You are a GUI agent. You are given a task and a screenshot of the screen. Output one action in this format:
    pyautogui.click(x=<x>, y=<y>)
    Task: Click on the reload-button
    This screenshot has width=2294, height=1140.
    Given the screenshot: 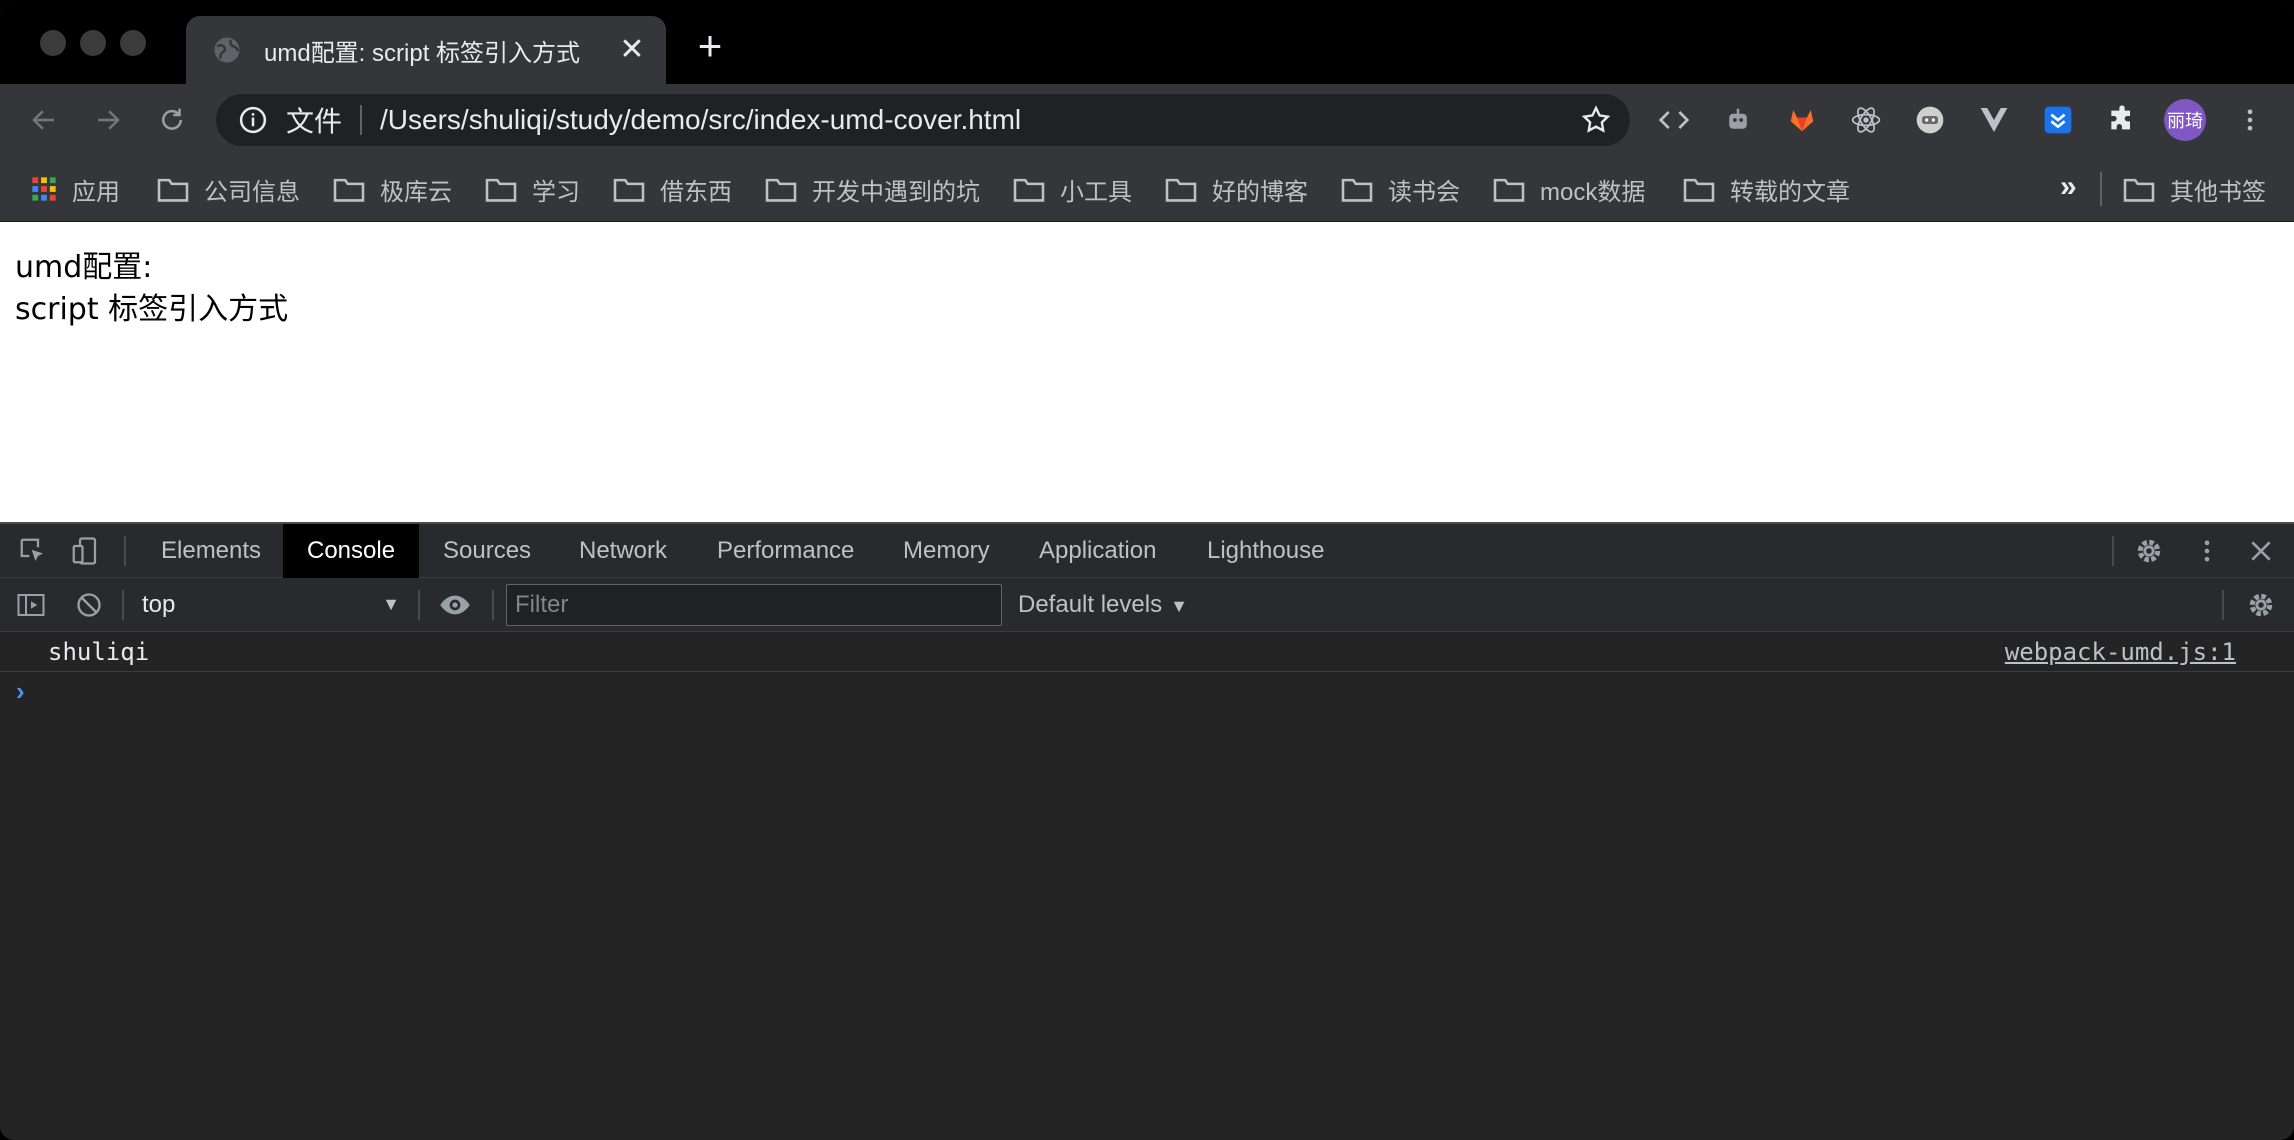 What is the action you would take?
    pyautogui.click(x=172, y=120)
    